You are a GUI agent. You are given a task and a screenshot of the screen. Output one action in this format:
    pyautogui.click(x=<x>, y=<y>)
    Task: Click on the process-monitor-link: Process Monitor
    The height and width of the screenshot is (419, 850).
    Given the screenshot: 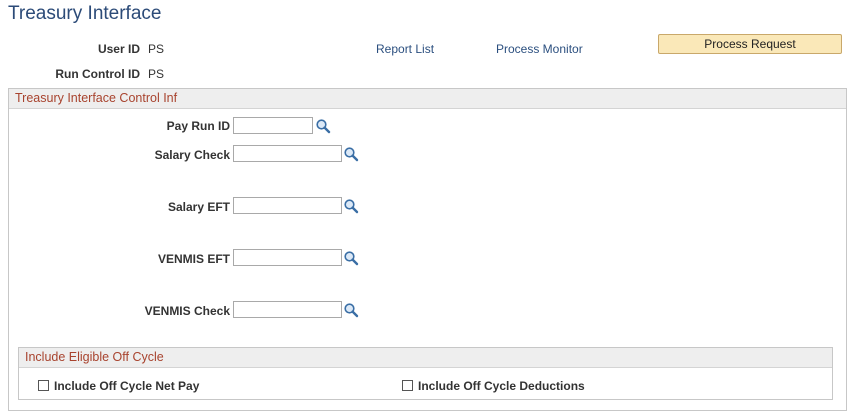 What is the action you would take?
    pyautogui.click(x=539, y=49)
    